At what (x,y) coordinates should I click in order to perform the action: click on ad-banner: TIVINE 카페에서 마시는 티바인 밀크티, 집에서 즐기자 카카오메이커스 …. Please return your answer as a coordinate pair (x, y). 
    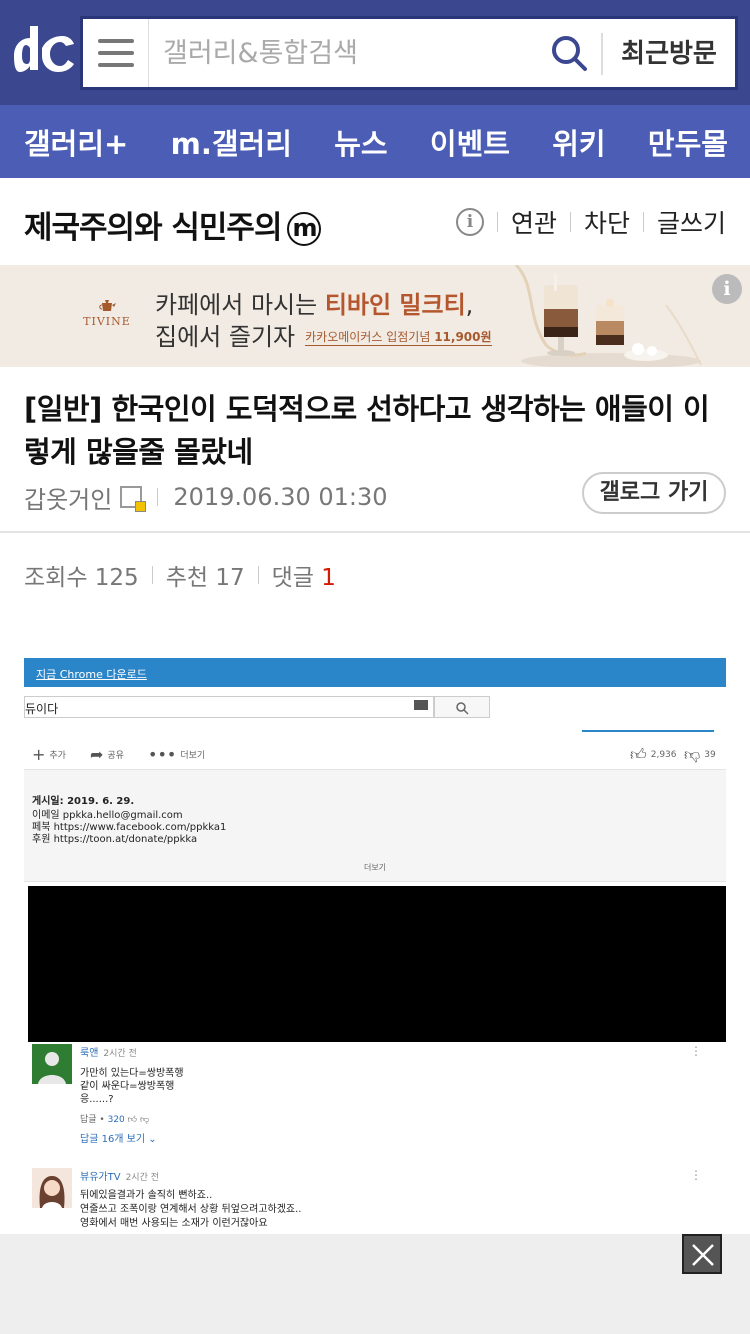
    Looking at the image, I should click on (375, 316).